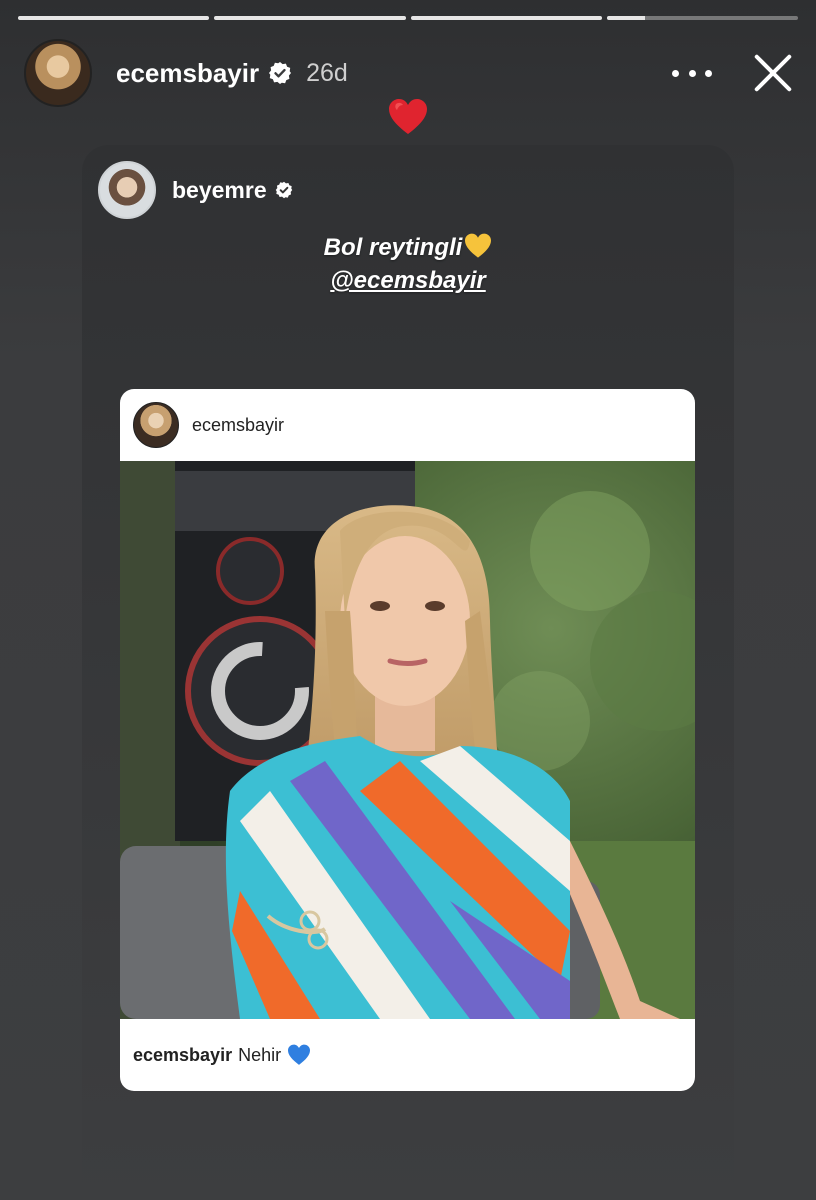 The width and height of the screenshot is (816, 1200). Describe the element at coordinates (260, 1054) in the screenshot. I see `post-caption-text: Nehir` at that location.